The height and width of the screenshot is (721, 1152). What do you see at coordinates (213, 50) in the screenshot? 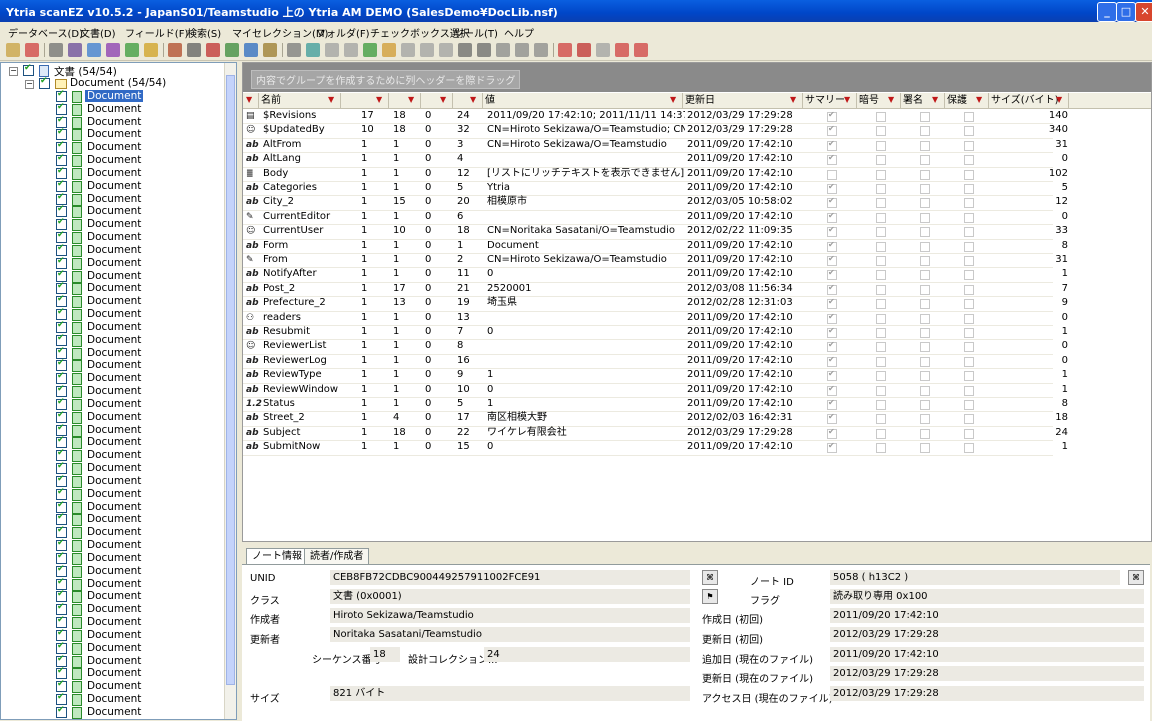
I see `export-icon` at bounding box center [213, 50].